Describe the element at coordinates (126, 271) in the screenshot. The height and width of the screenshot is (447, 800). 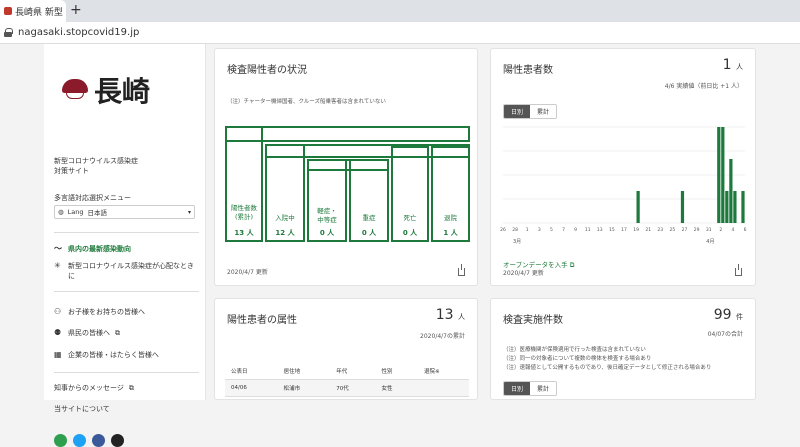
I see `sidebar-item-worried: ✳ 新型コロナウイルス感染症が心配なときに` at that location.